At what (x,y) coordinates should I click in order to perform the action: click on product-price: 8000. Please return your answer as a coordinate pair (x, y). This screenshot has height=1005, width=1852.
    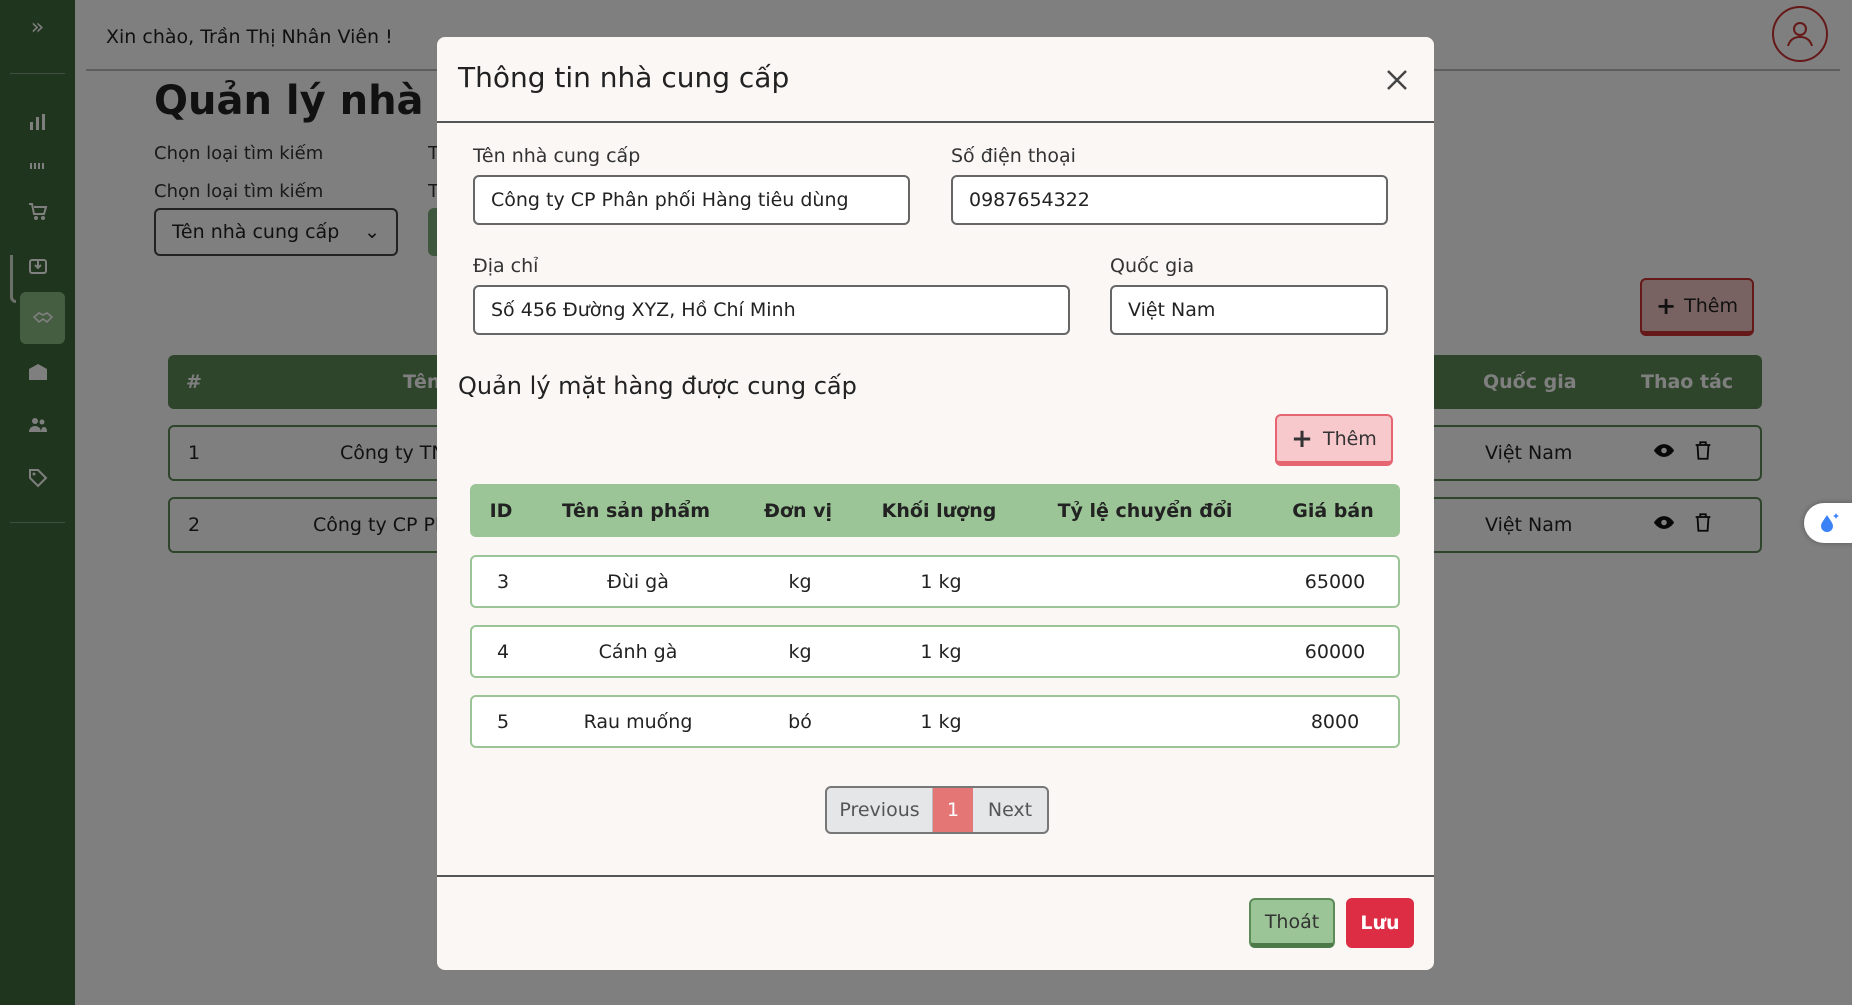
    Looking at the image, I should click on (1335, 721).